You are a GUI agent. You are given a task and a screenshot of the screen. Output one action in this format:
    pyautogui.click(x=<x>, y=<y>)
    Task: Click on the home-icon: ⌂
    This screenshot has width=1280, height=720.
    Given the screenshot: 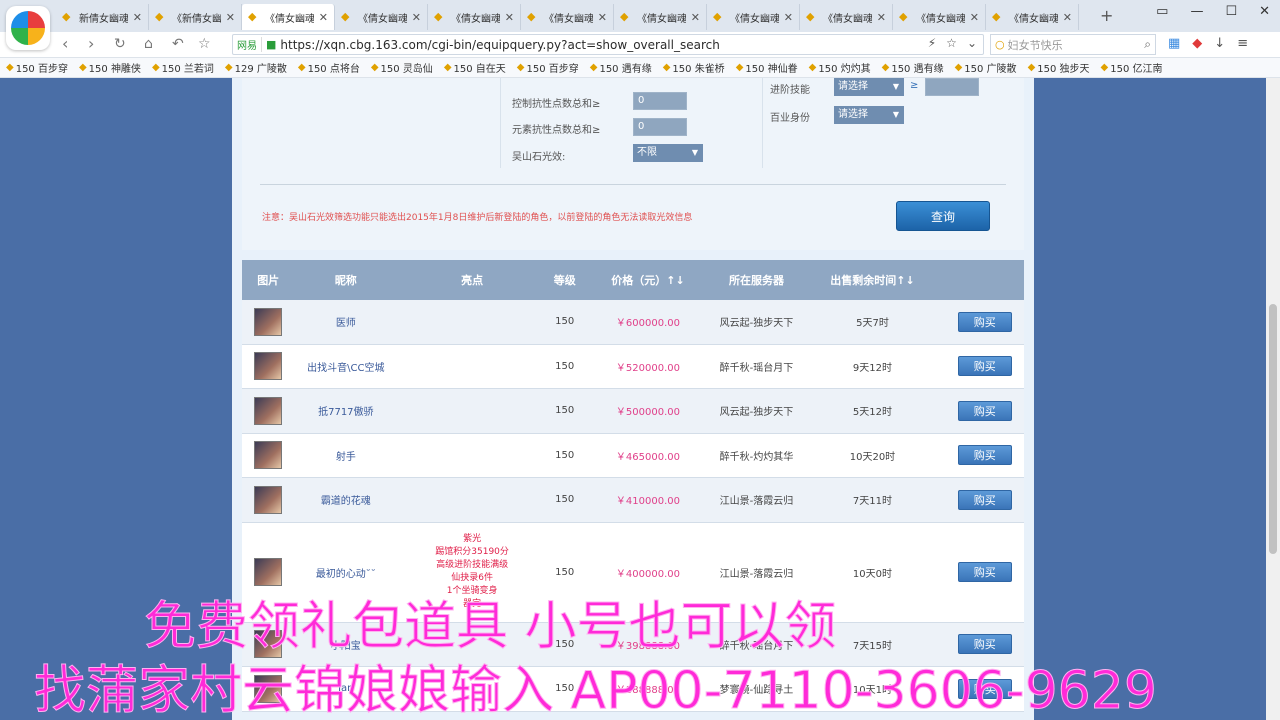 What is the action you would take?
    pyautogui.click(x=148, y=44)
    